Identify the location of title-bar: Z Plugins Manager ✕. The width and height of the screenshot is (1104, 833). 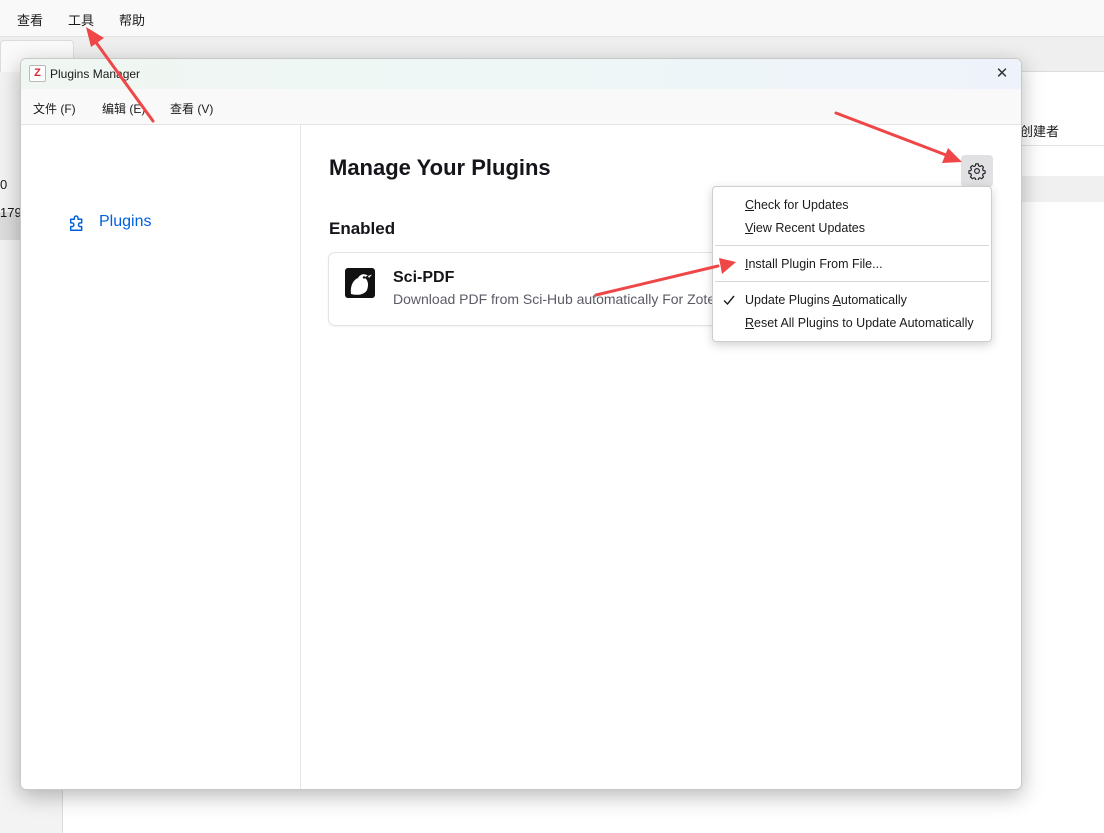
(521, 74).